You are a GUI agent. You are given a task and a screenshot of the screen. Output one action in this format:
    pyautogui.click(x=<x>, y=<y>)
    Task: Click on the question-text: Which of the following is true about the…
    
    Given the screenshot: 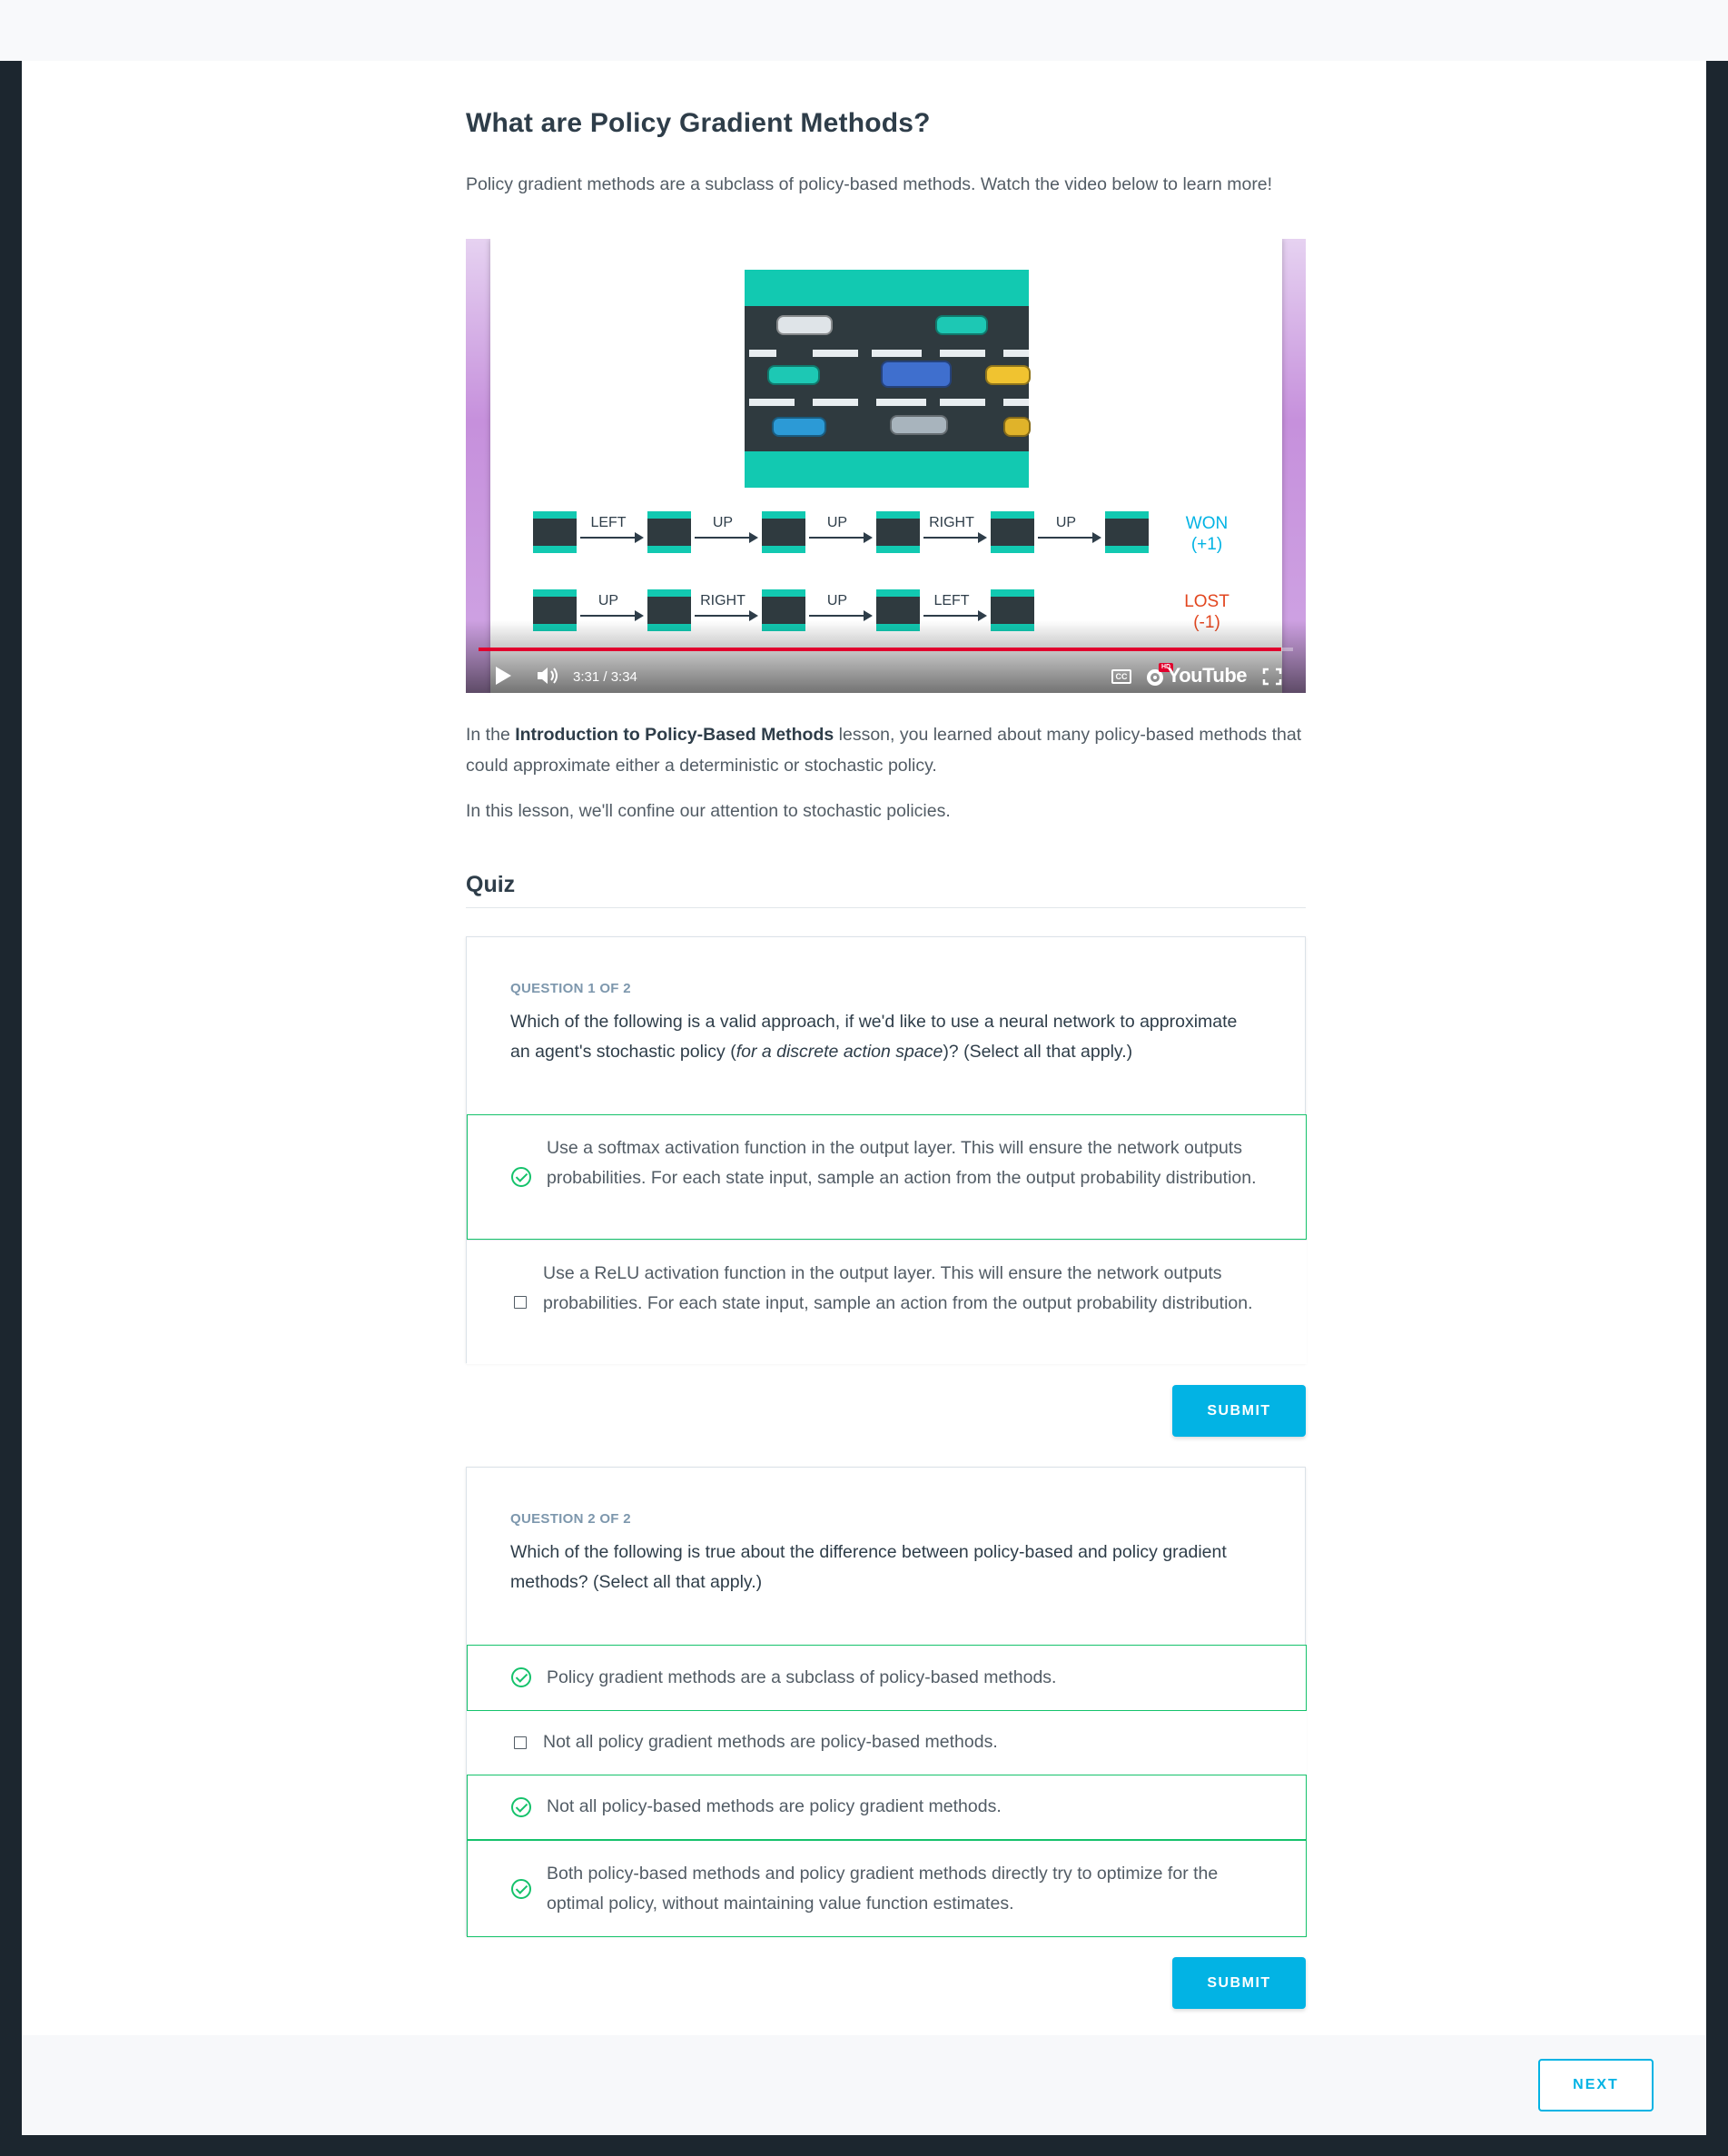 What is the action you would take?
    pyautogui.click(x=868, y=1567)
    